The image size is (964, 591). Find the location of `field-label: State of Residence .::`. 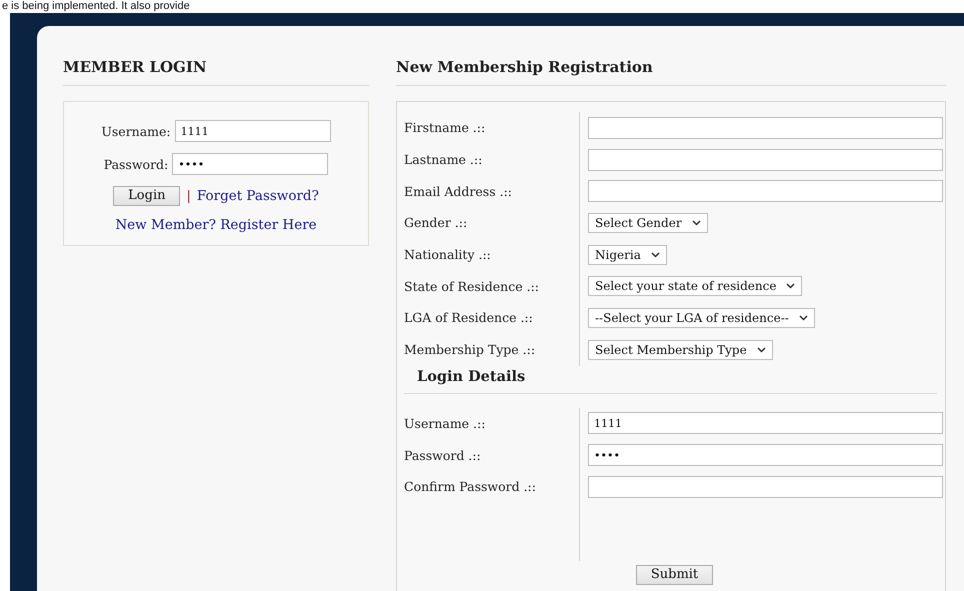

field-label: State of Residence .:: is located at coordinates (471, 286).